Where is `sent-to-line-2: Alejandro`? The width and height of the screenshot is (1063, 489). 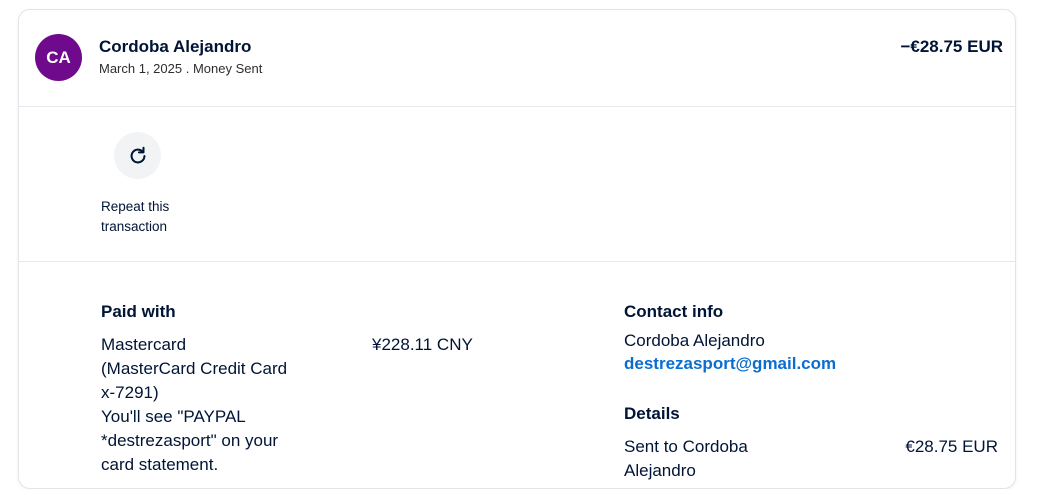
sent-to-line-2: Alejandro is located at coordinates (660, 470).